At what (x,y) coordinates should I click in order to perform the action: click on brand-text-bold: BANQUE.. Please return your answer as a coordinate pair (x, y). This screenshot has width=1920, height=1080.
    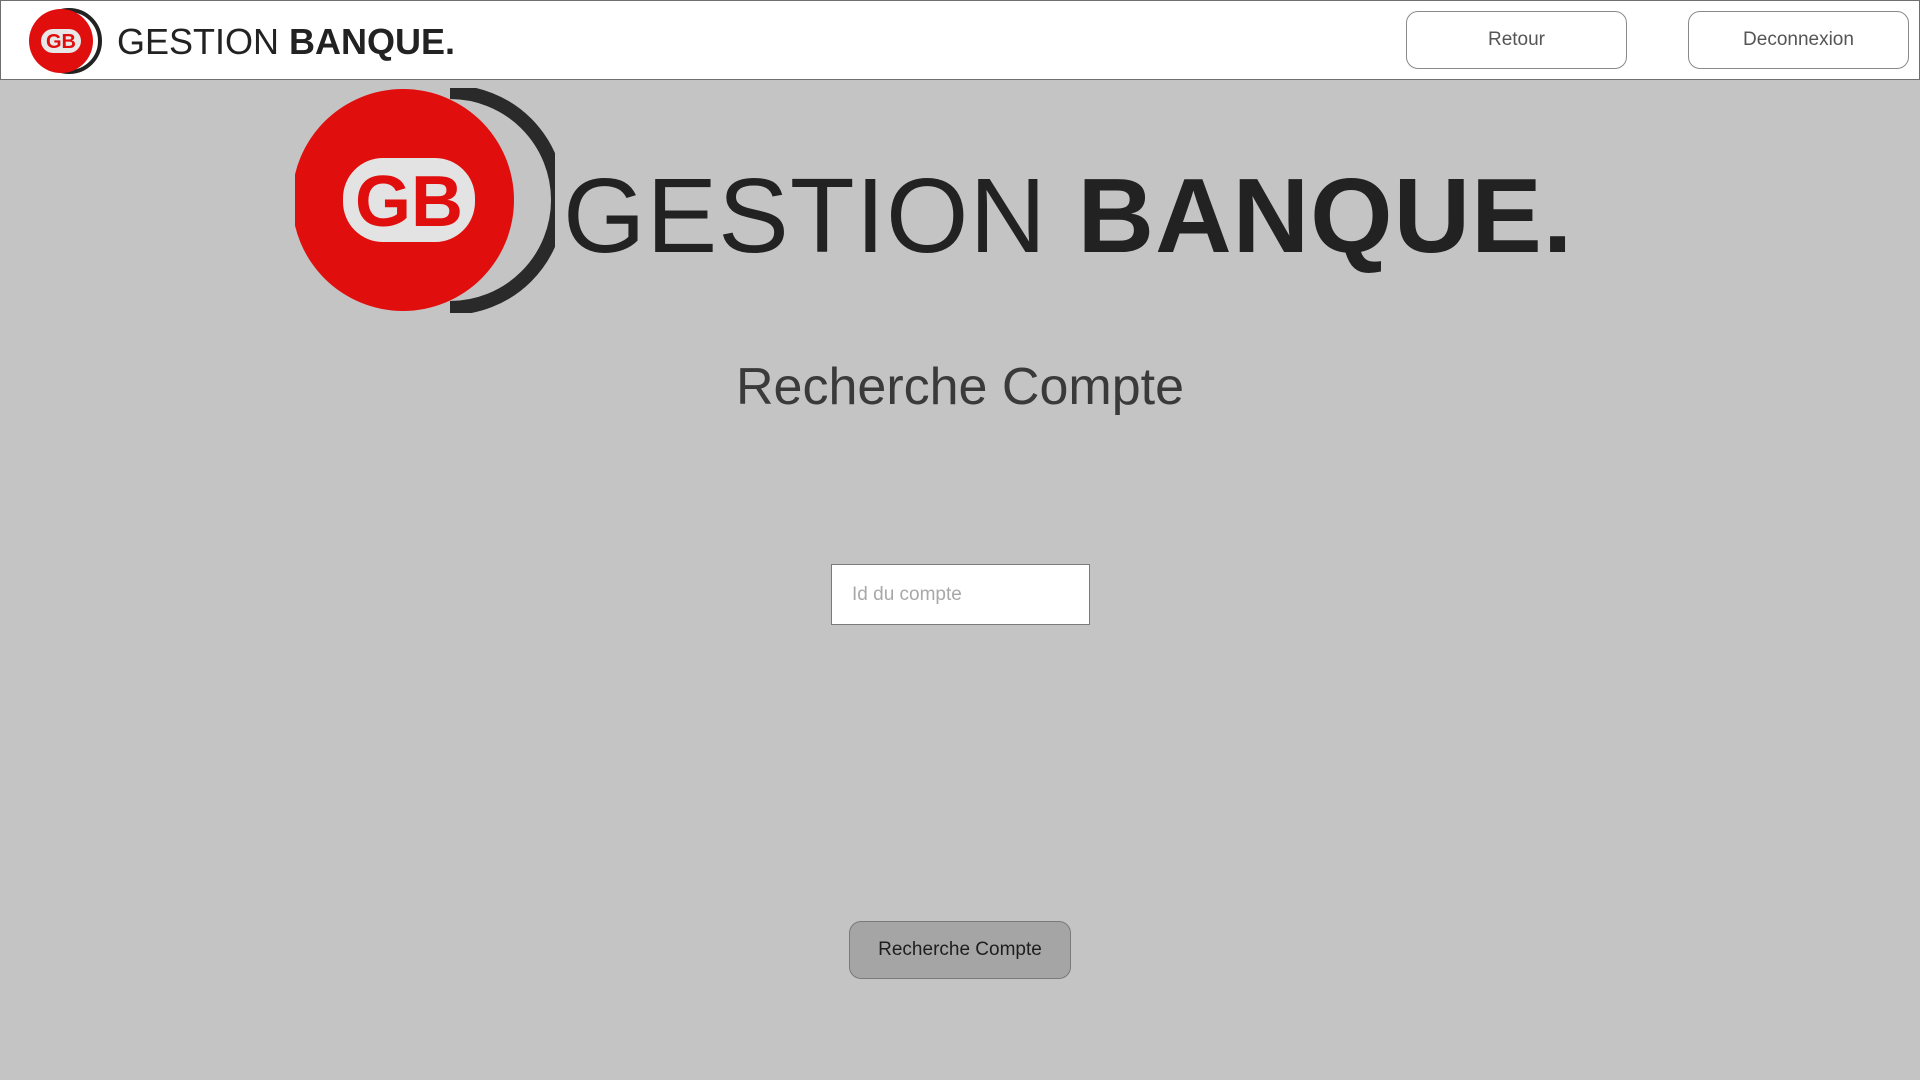
    Looking at the image, I should click on (372, 41).